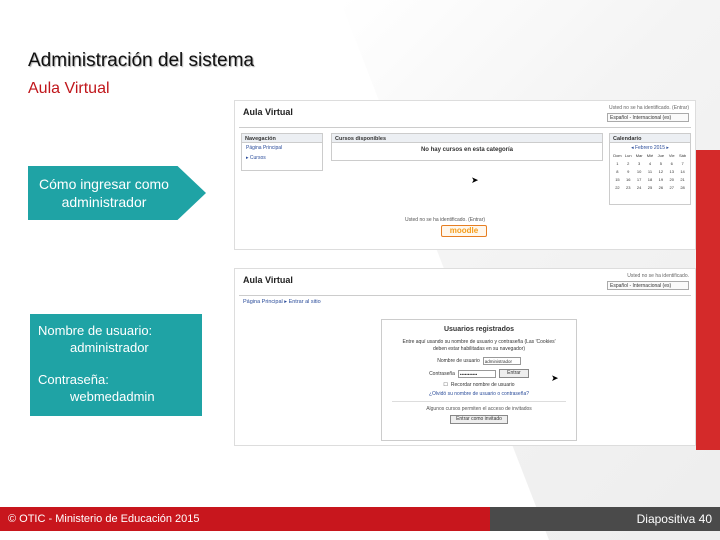  I want to click on calendar-weekday: Mar, so click(639, 155).